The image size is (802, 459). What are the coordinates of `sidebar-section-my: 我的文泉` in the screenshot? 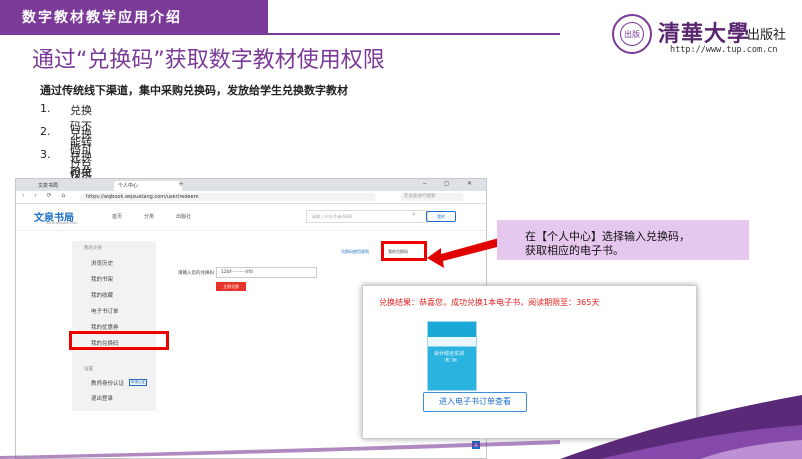 It's located at (93, 248).